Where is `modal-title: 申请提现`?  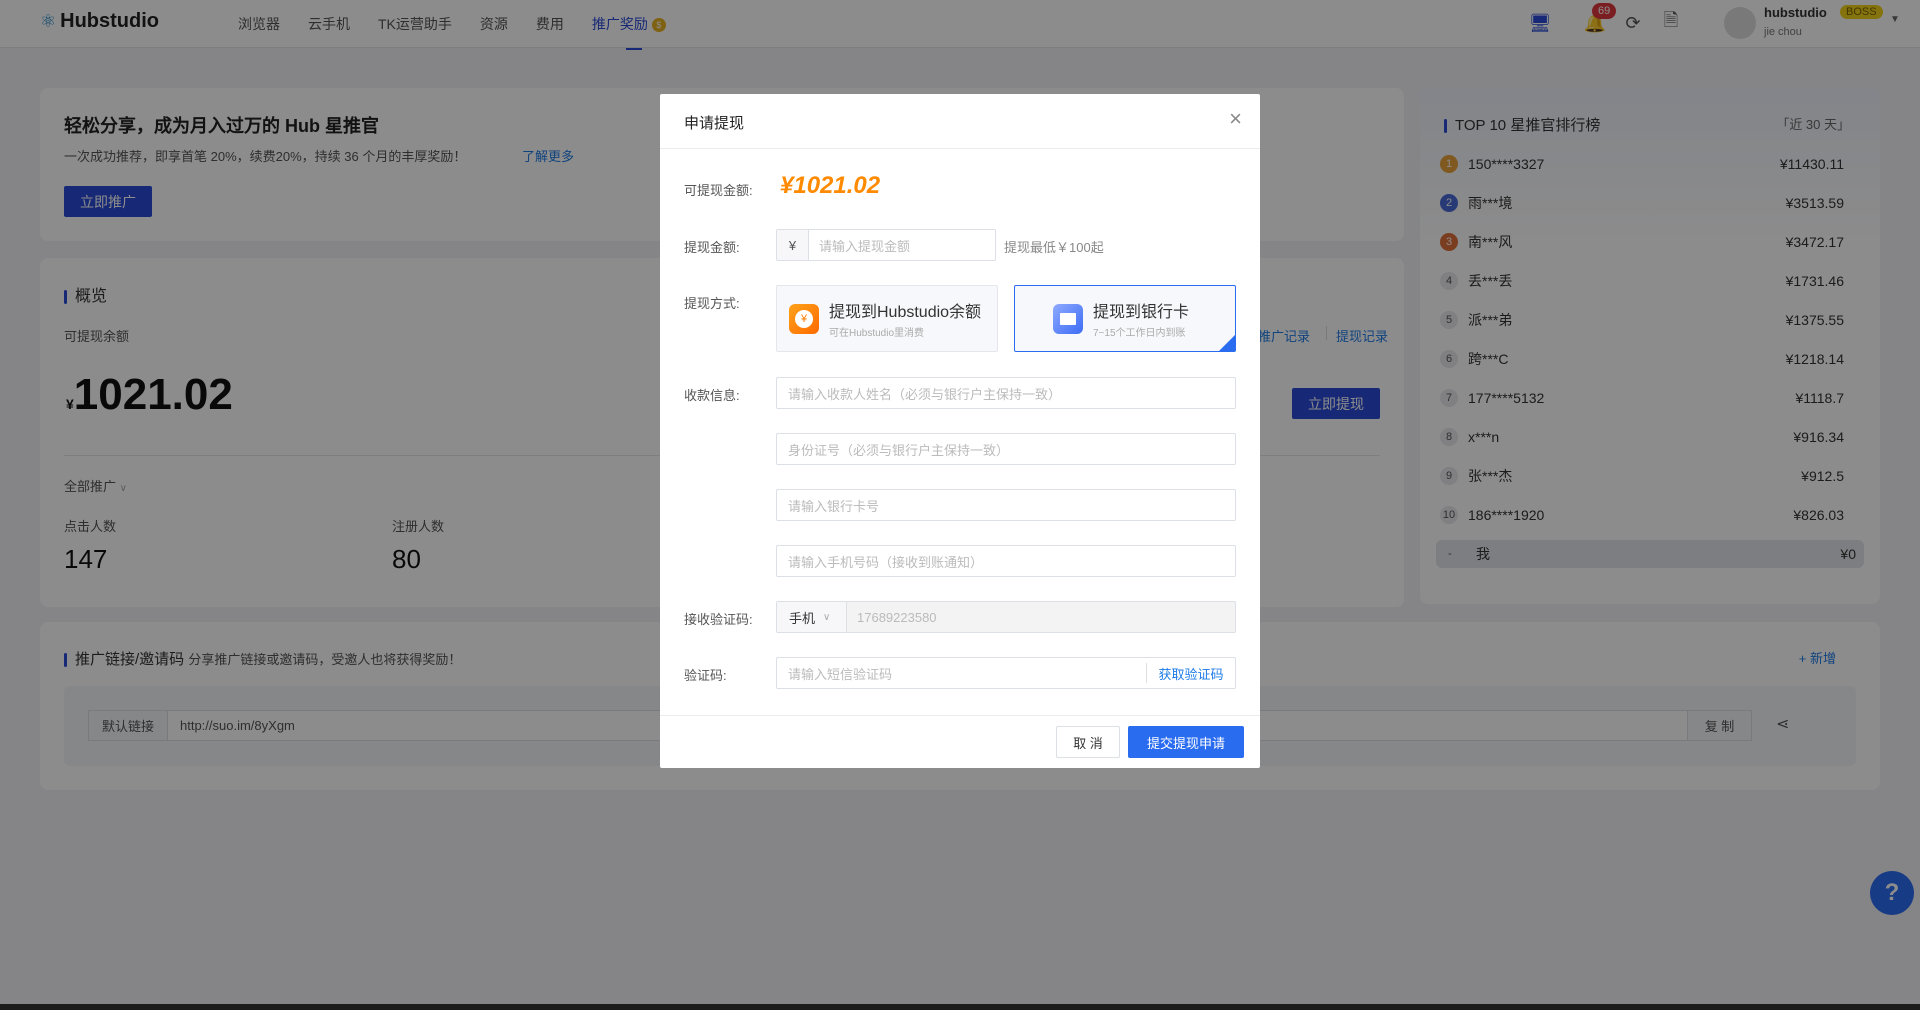 modal-title: 申请提现 is located at coordinates (714, 123).